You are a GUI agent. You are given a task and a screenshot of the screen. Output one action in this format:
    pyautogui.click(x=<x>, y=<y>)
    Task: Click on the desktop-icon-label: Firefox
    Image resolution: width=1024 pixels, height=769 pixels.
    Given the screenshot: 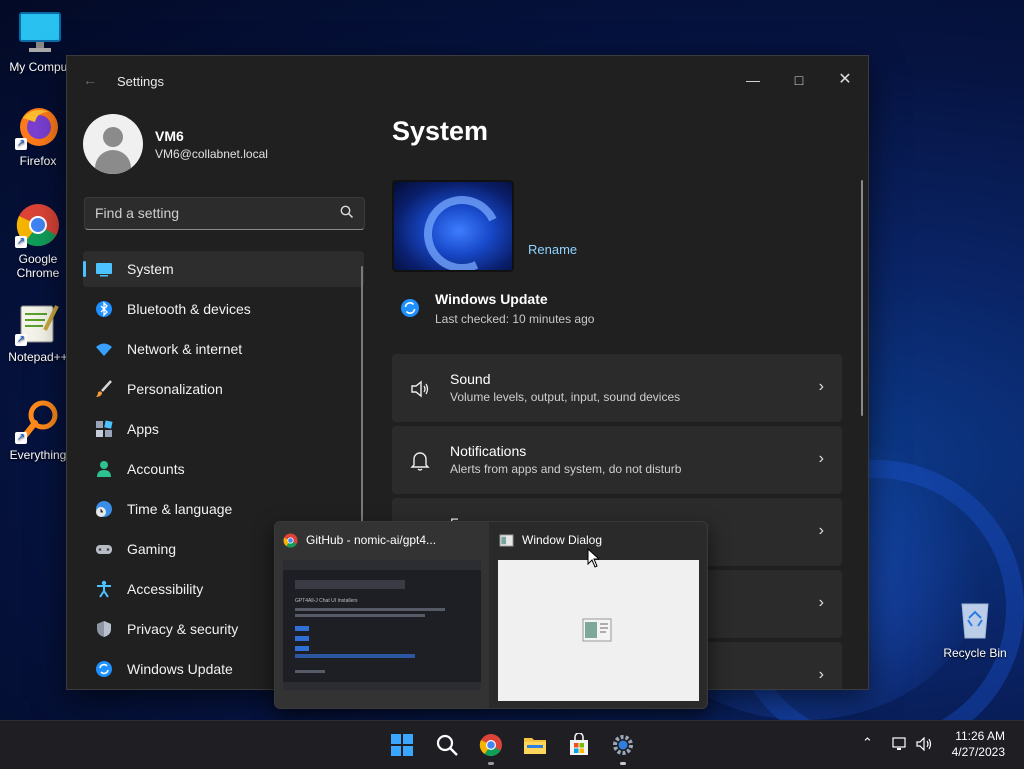 What is the action you would take?
    pyautogui.click(x=38, y=161)
    